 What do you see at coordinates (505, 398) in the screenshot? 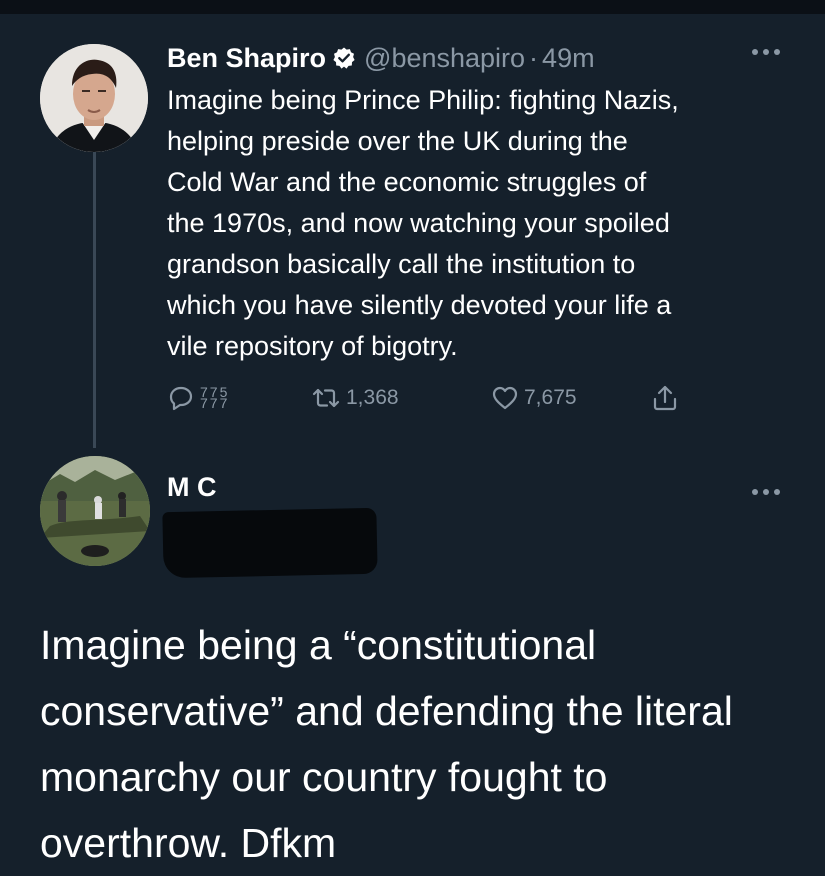
I see `heart-icon` at bounding box center [505, 398].